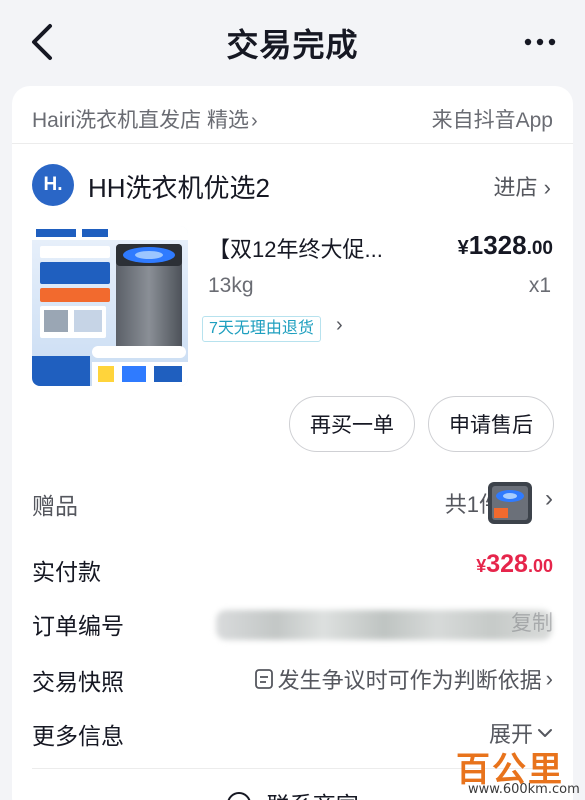 Image resolution: width=585 pixels, height=800 pixels. I want to click on gift-thumbnail, so click(510, 503).